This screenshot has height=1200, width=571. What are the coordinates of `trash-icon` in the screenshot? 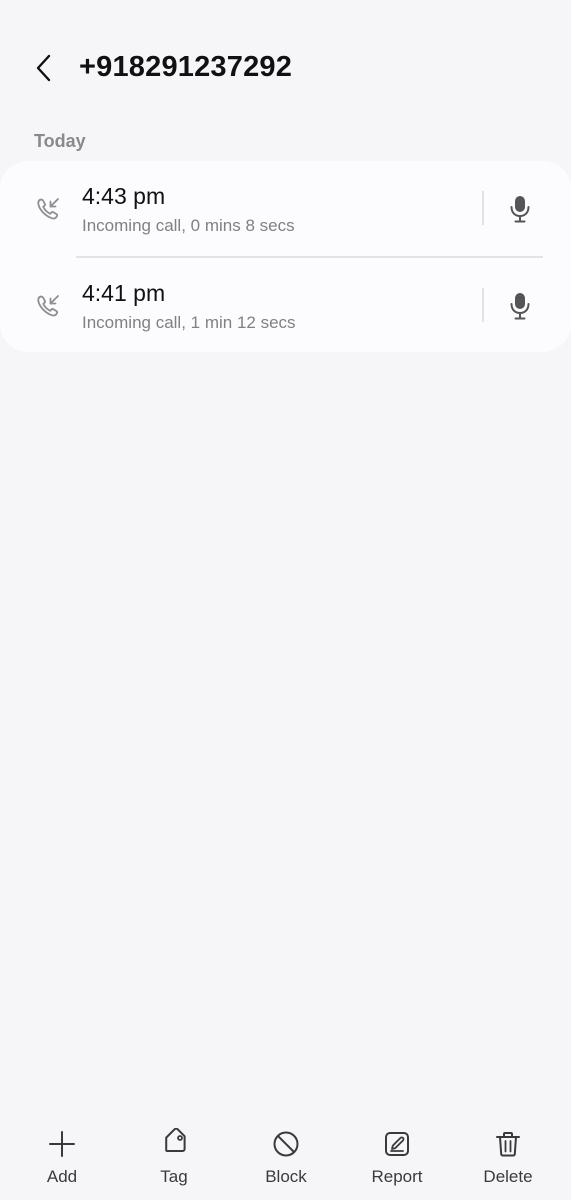 It's located at (508, 1144).